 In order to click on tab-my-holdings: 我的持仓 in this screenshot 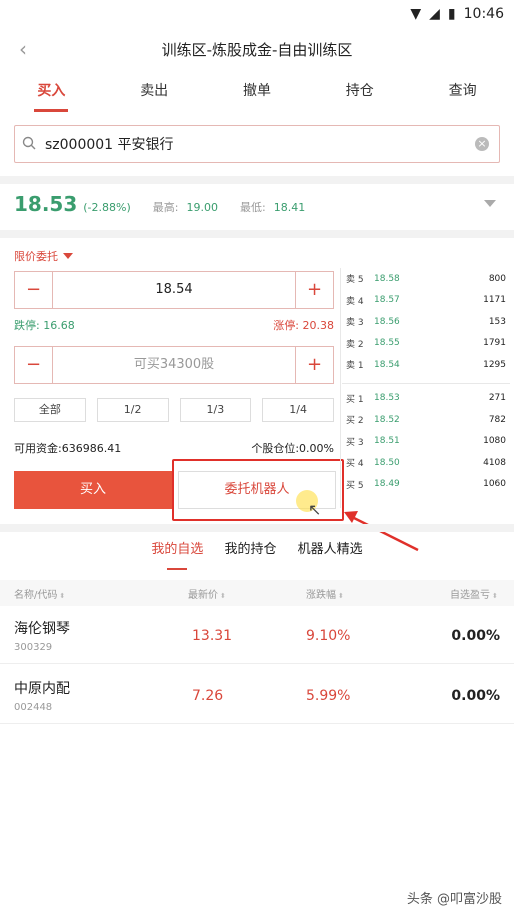, I will do `click(250, 550)`.